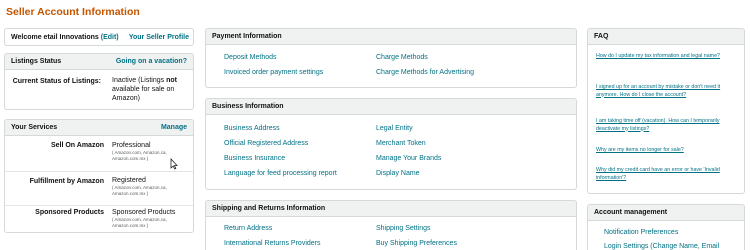 This screenshot has height=250, width=750. I want to click on business-title: Business Information, so click(248, 106).